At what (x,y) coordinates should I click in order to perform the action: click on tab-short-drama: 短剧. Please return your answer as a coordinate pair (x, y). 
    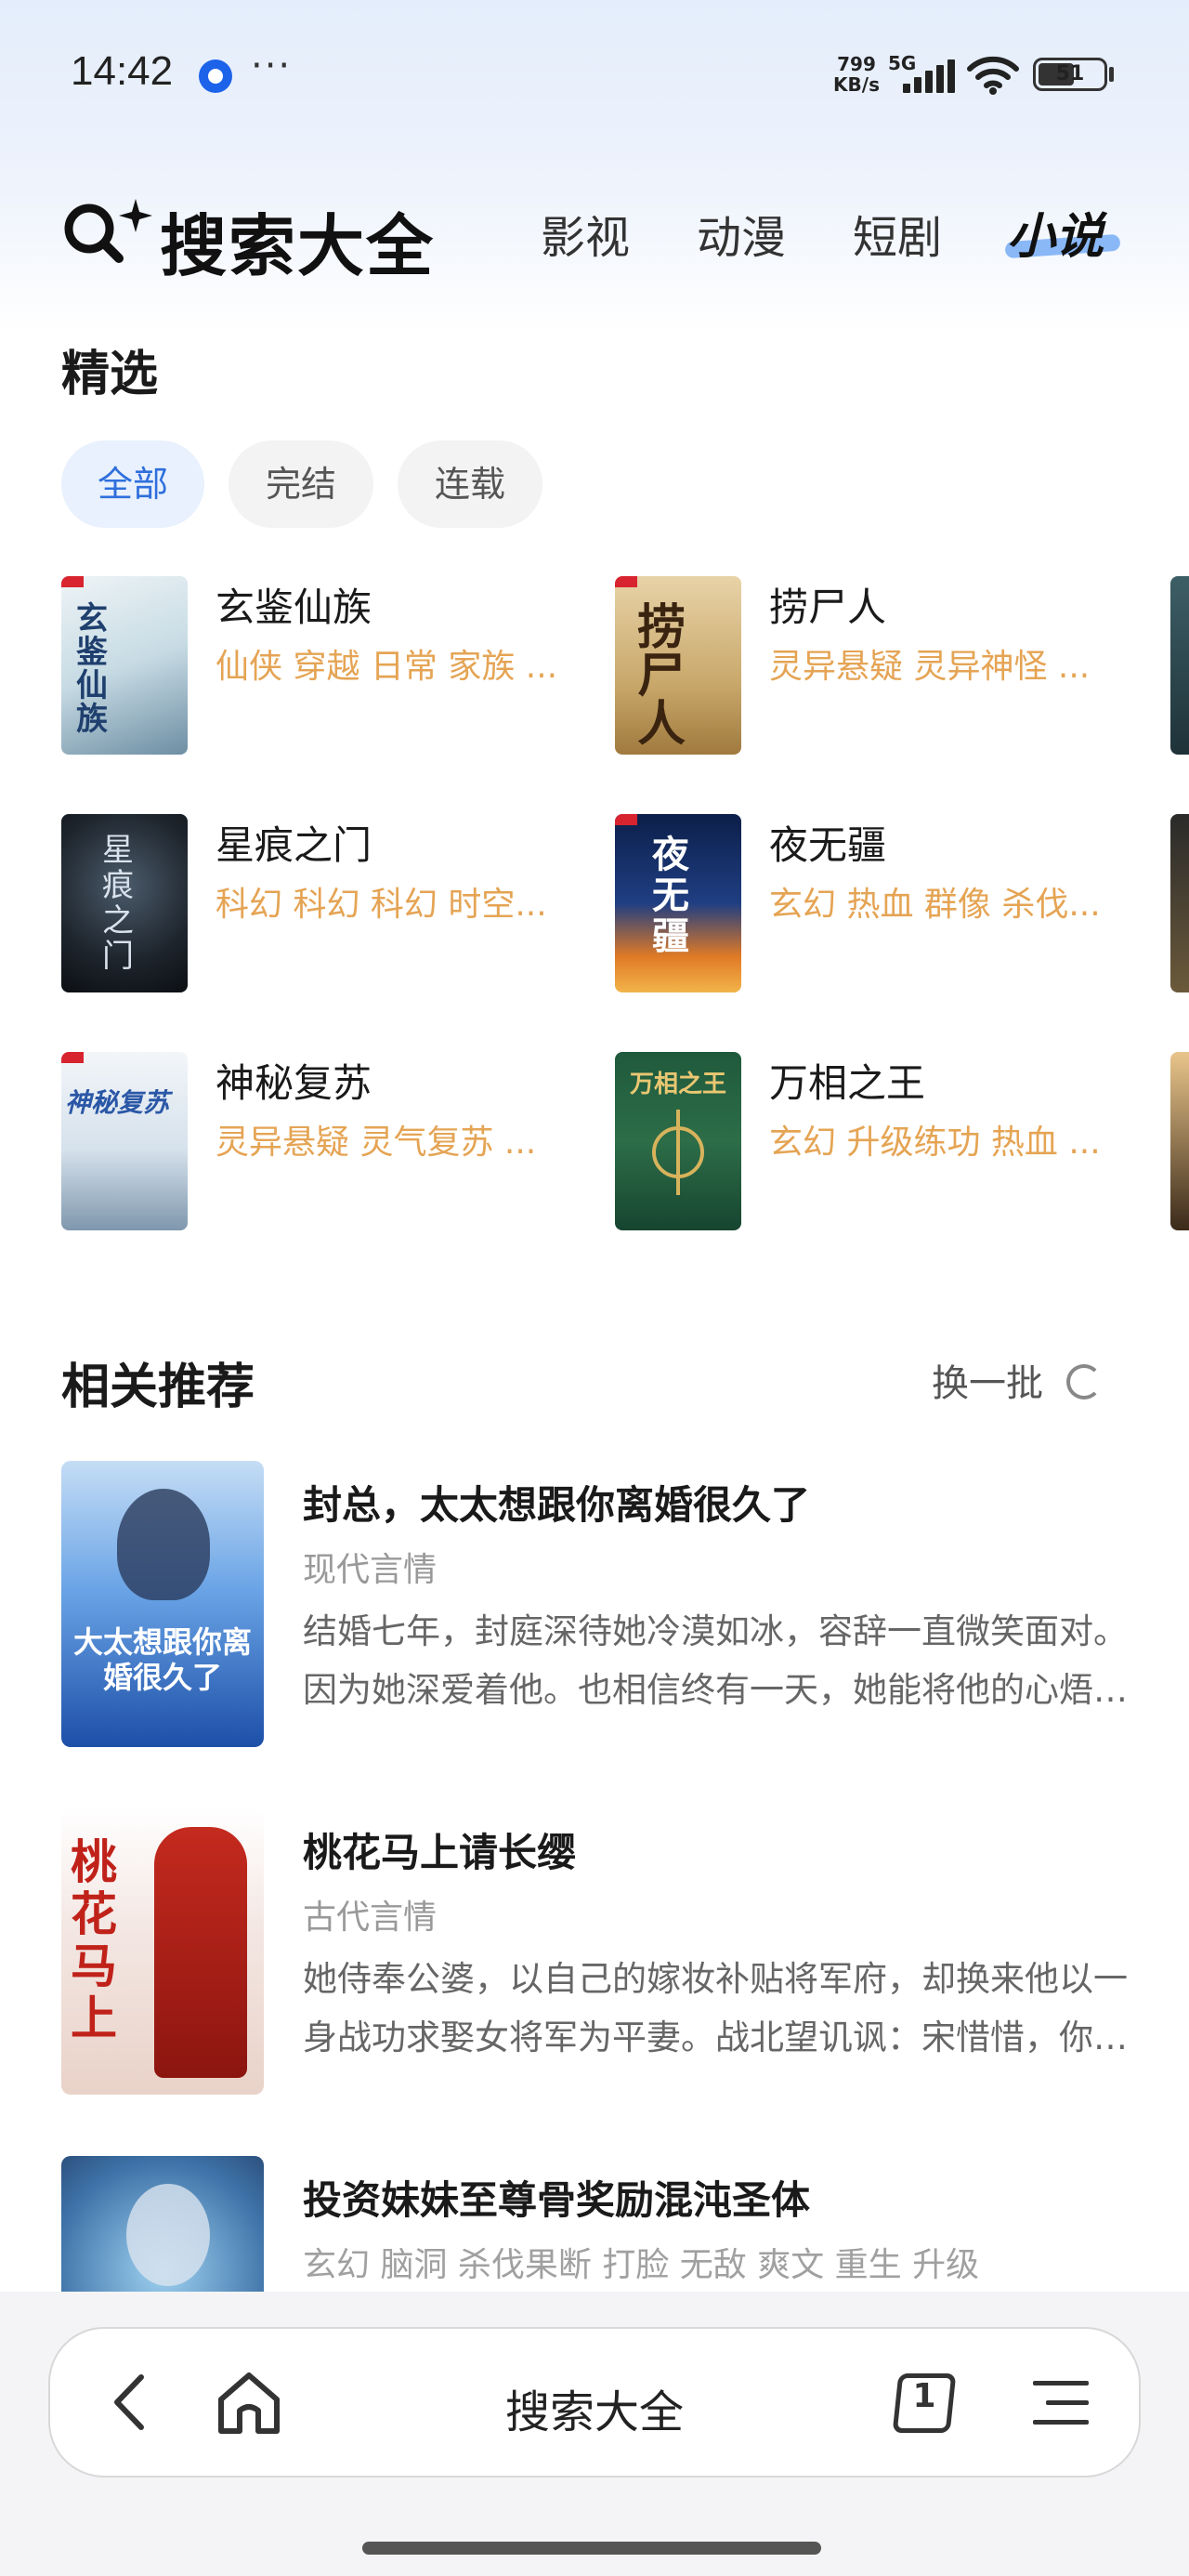
    Looking at the image, I should click on (898, 233).